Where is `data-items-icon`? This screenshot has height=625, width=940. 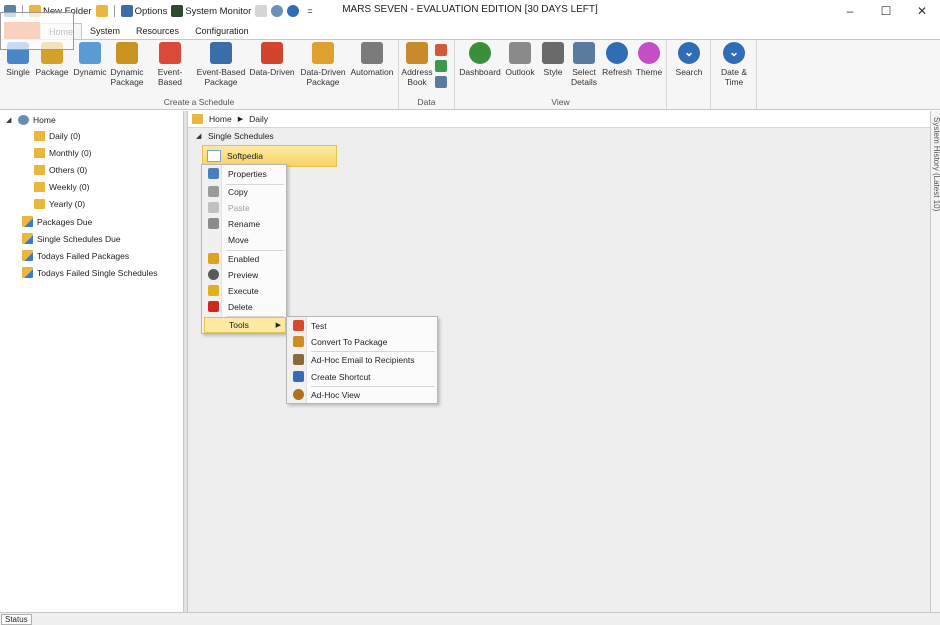 data-items-icon is located at coordinates (441, 50).